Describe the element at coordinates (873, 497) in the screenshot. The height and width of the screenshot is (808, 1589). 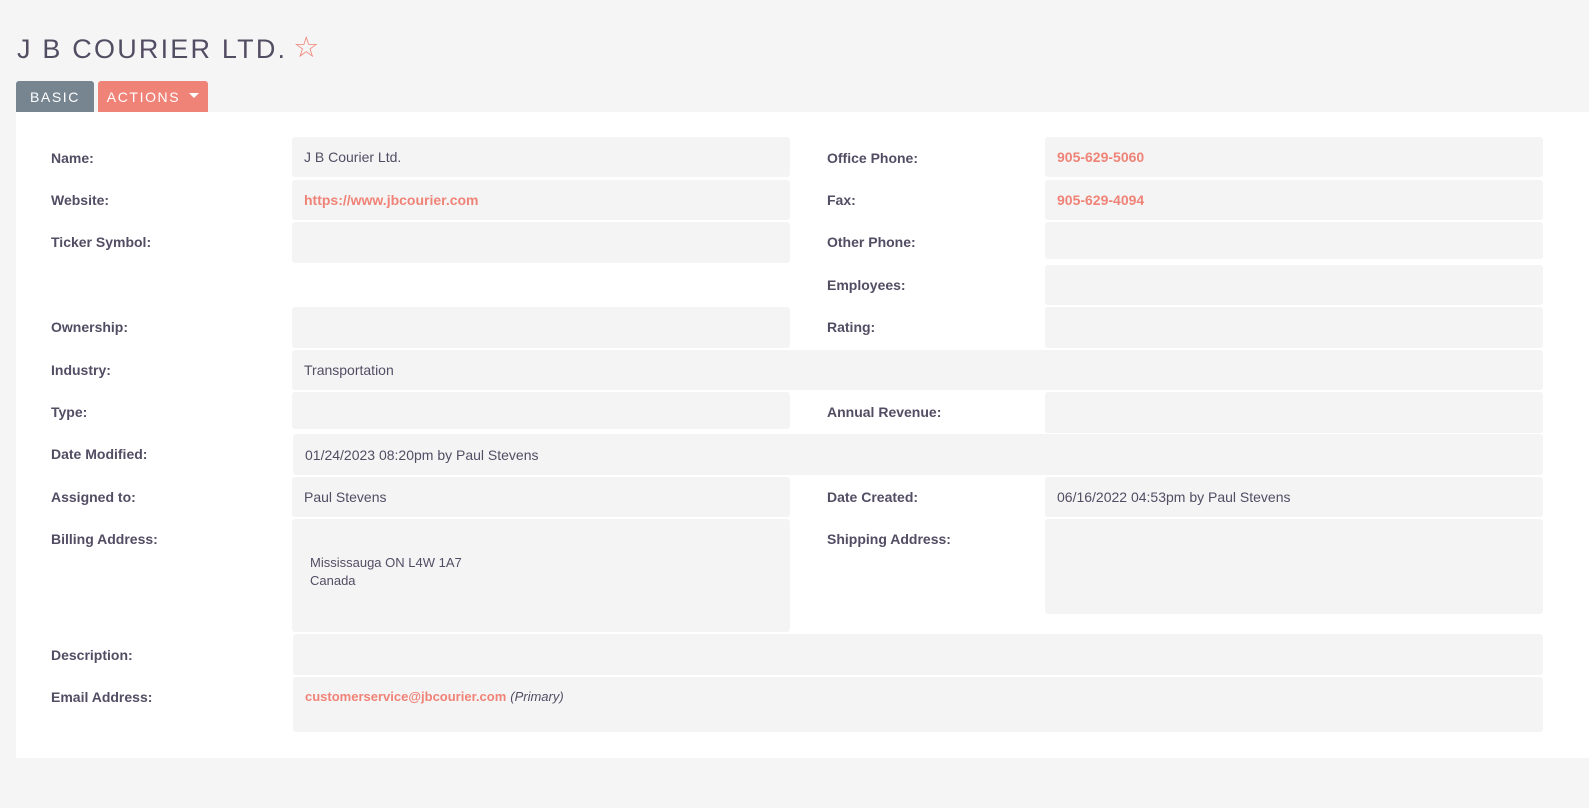
I see `label-date-created: Date Created:` at that location.